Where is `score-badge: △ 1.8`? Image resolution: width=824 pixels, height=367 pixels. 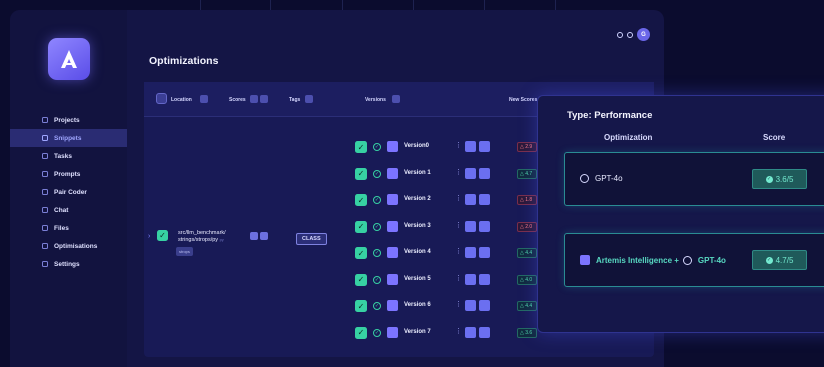 score-badge: △ 1.8 is located at coordinates (527, 200).